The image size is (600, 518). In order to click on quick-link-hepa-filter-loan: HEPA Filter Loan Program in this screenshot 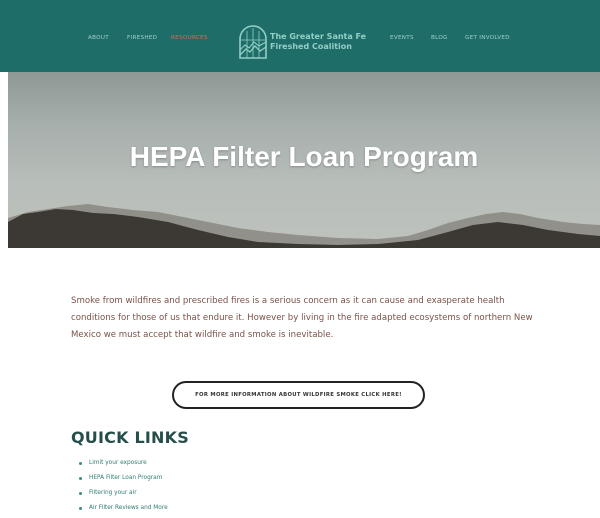, I will do `click(125, 478)`.